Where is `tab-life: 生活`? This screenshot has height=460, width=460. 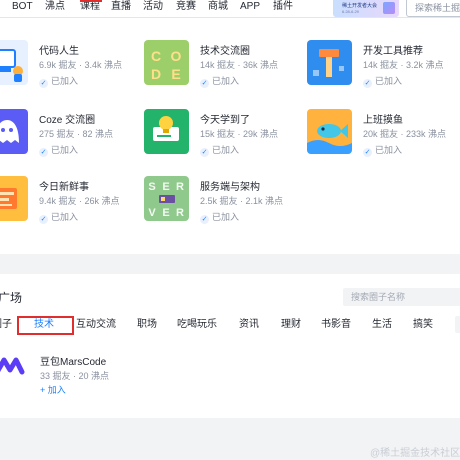
tab-life: 生活 is located at coordinates (382, 325).